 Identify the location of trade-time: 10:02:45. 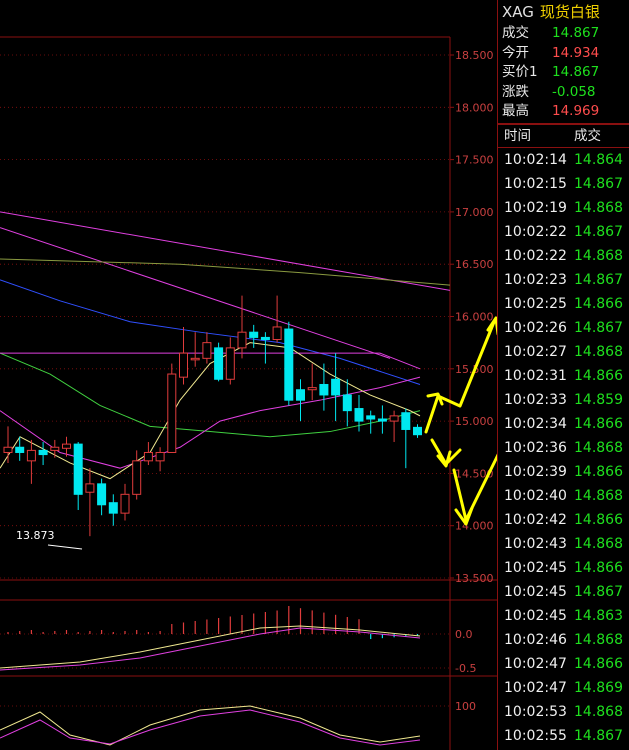
(535, 567).